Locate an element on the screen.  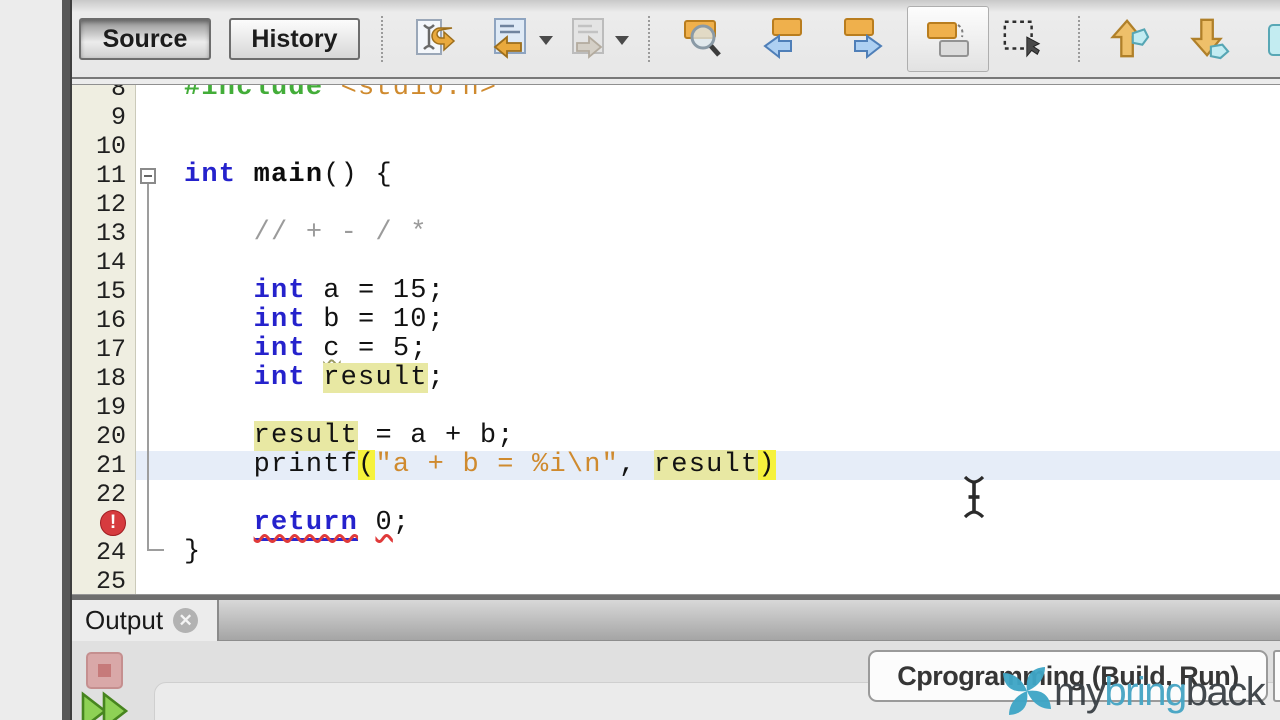
code-text: int b = 10; is located at coordinates (722, 320).